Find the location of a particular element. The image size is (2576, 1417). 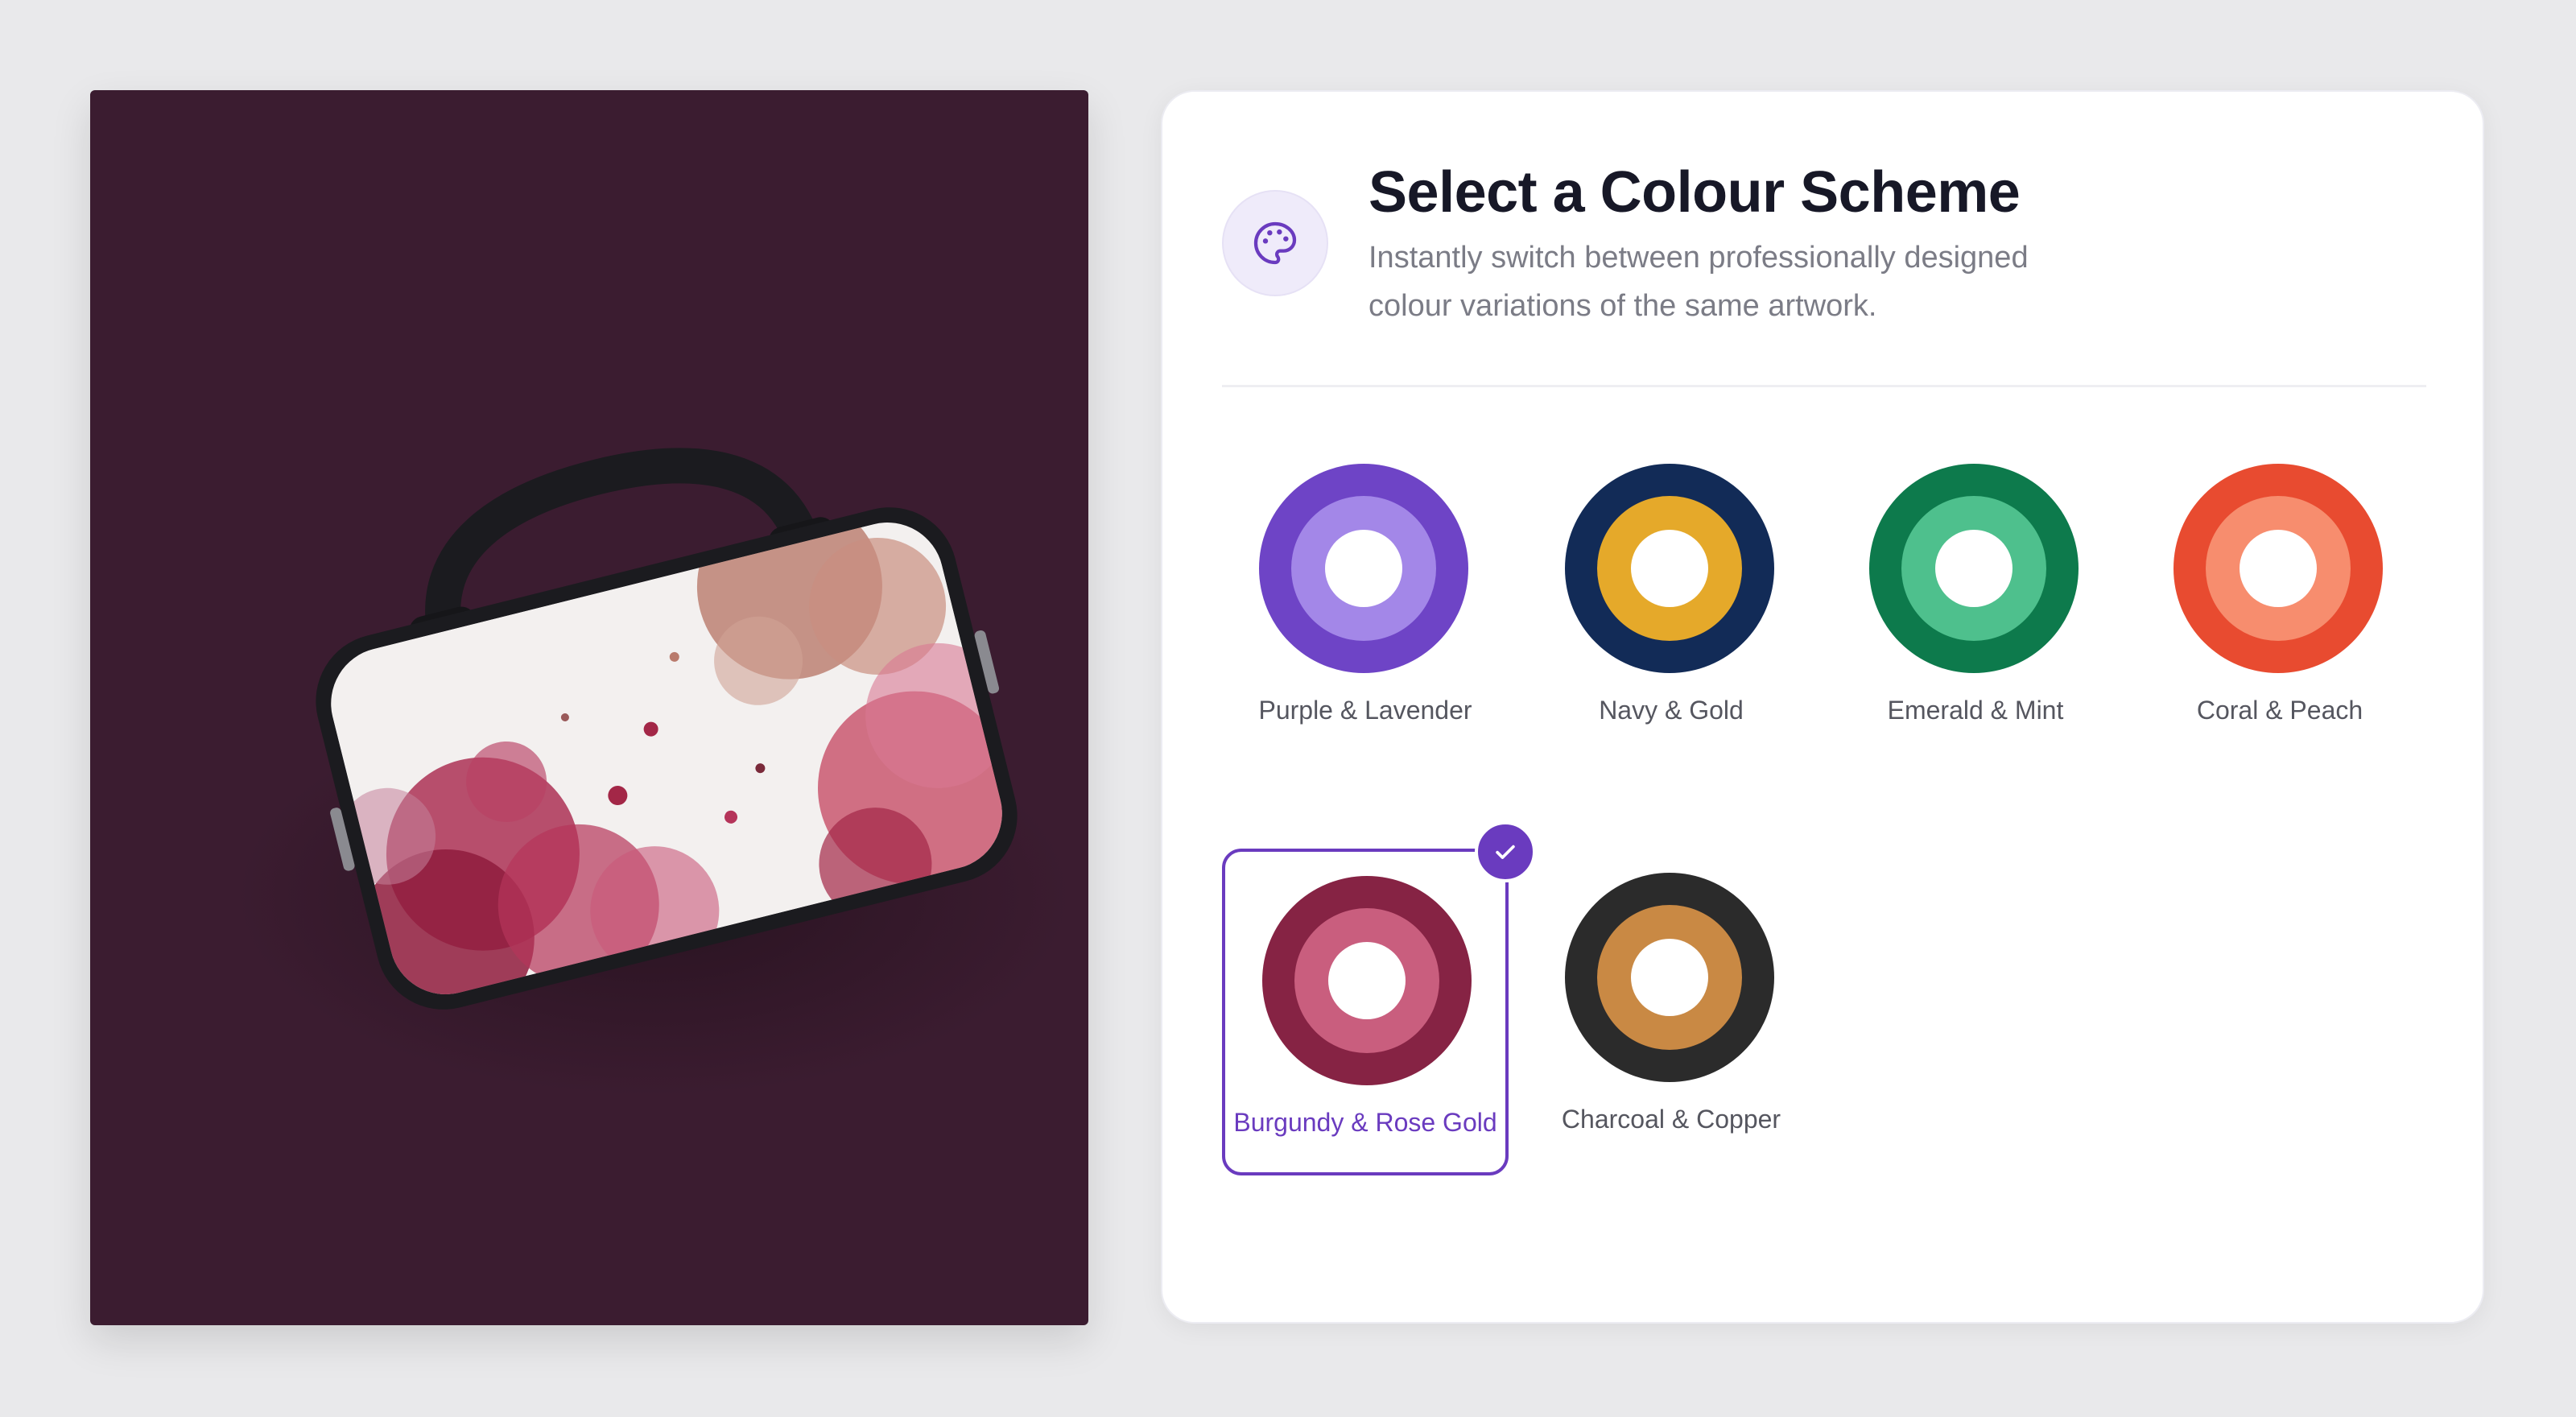

palette-icon is located at coordinates (1275, 243).